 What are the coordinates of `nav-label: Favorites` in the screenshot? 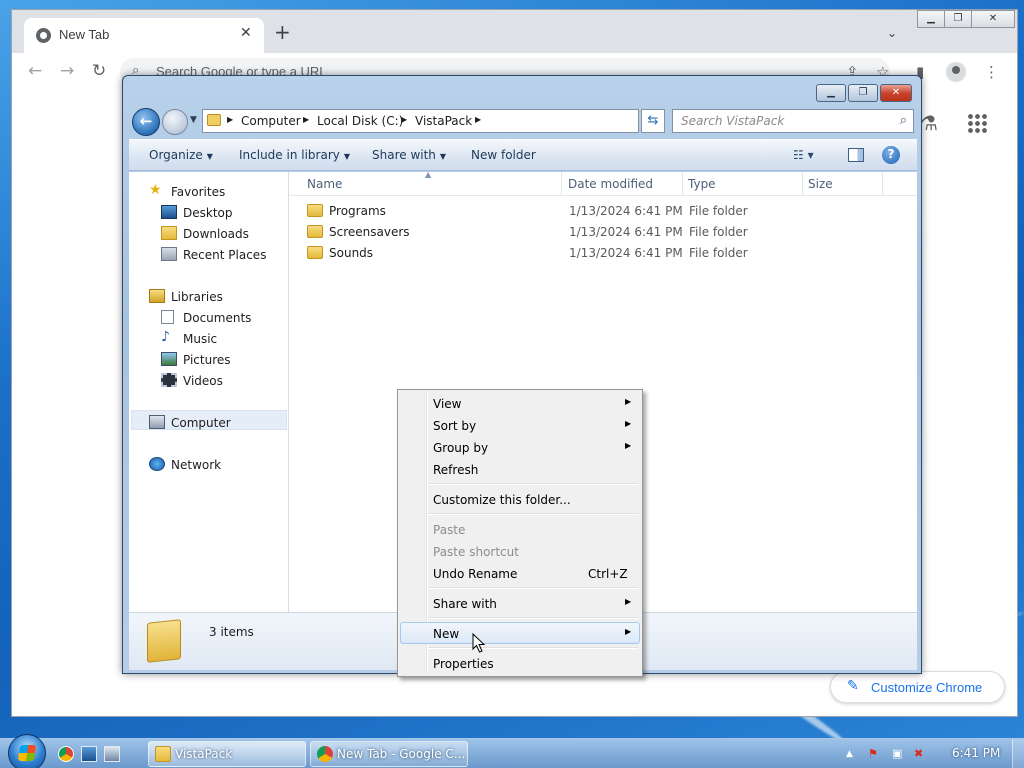 It's located at (198, 192).